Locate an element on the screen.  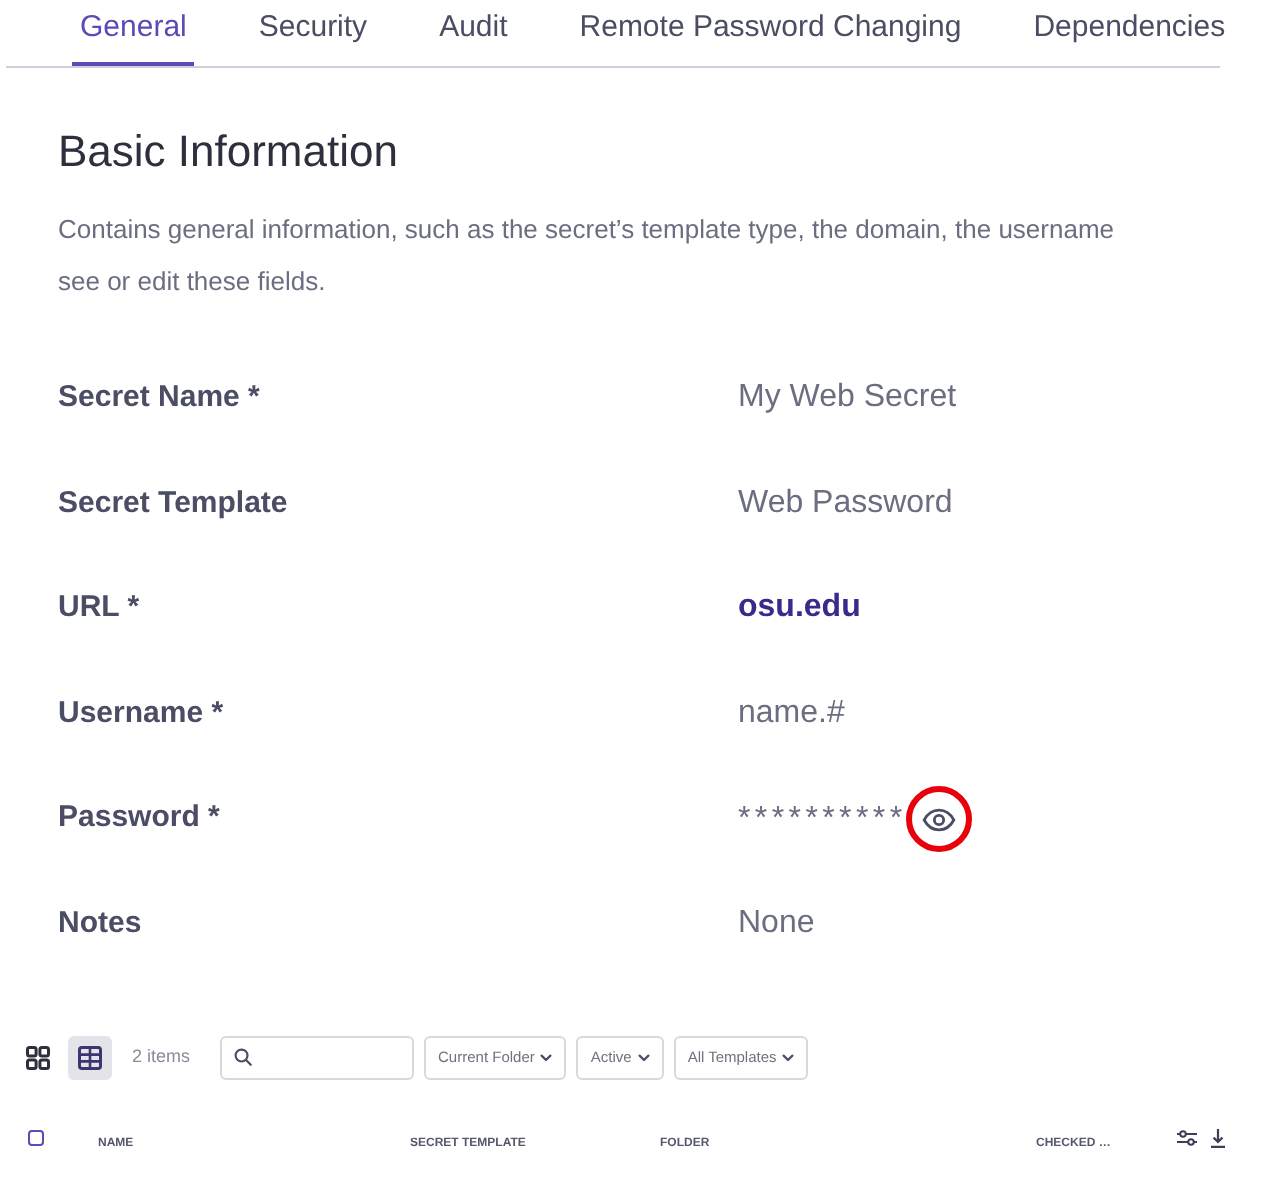
select-all-checkbox is located at coordinates (36, 1137).